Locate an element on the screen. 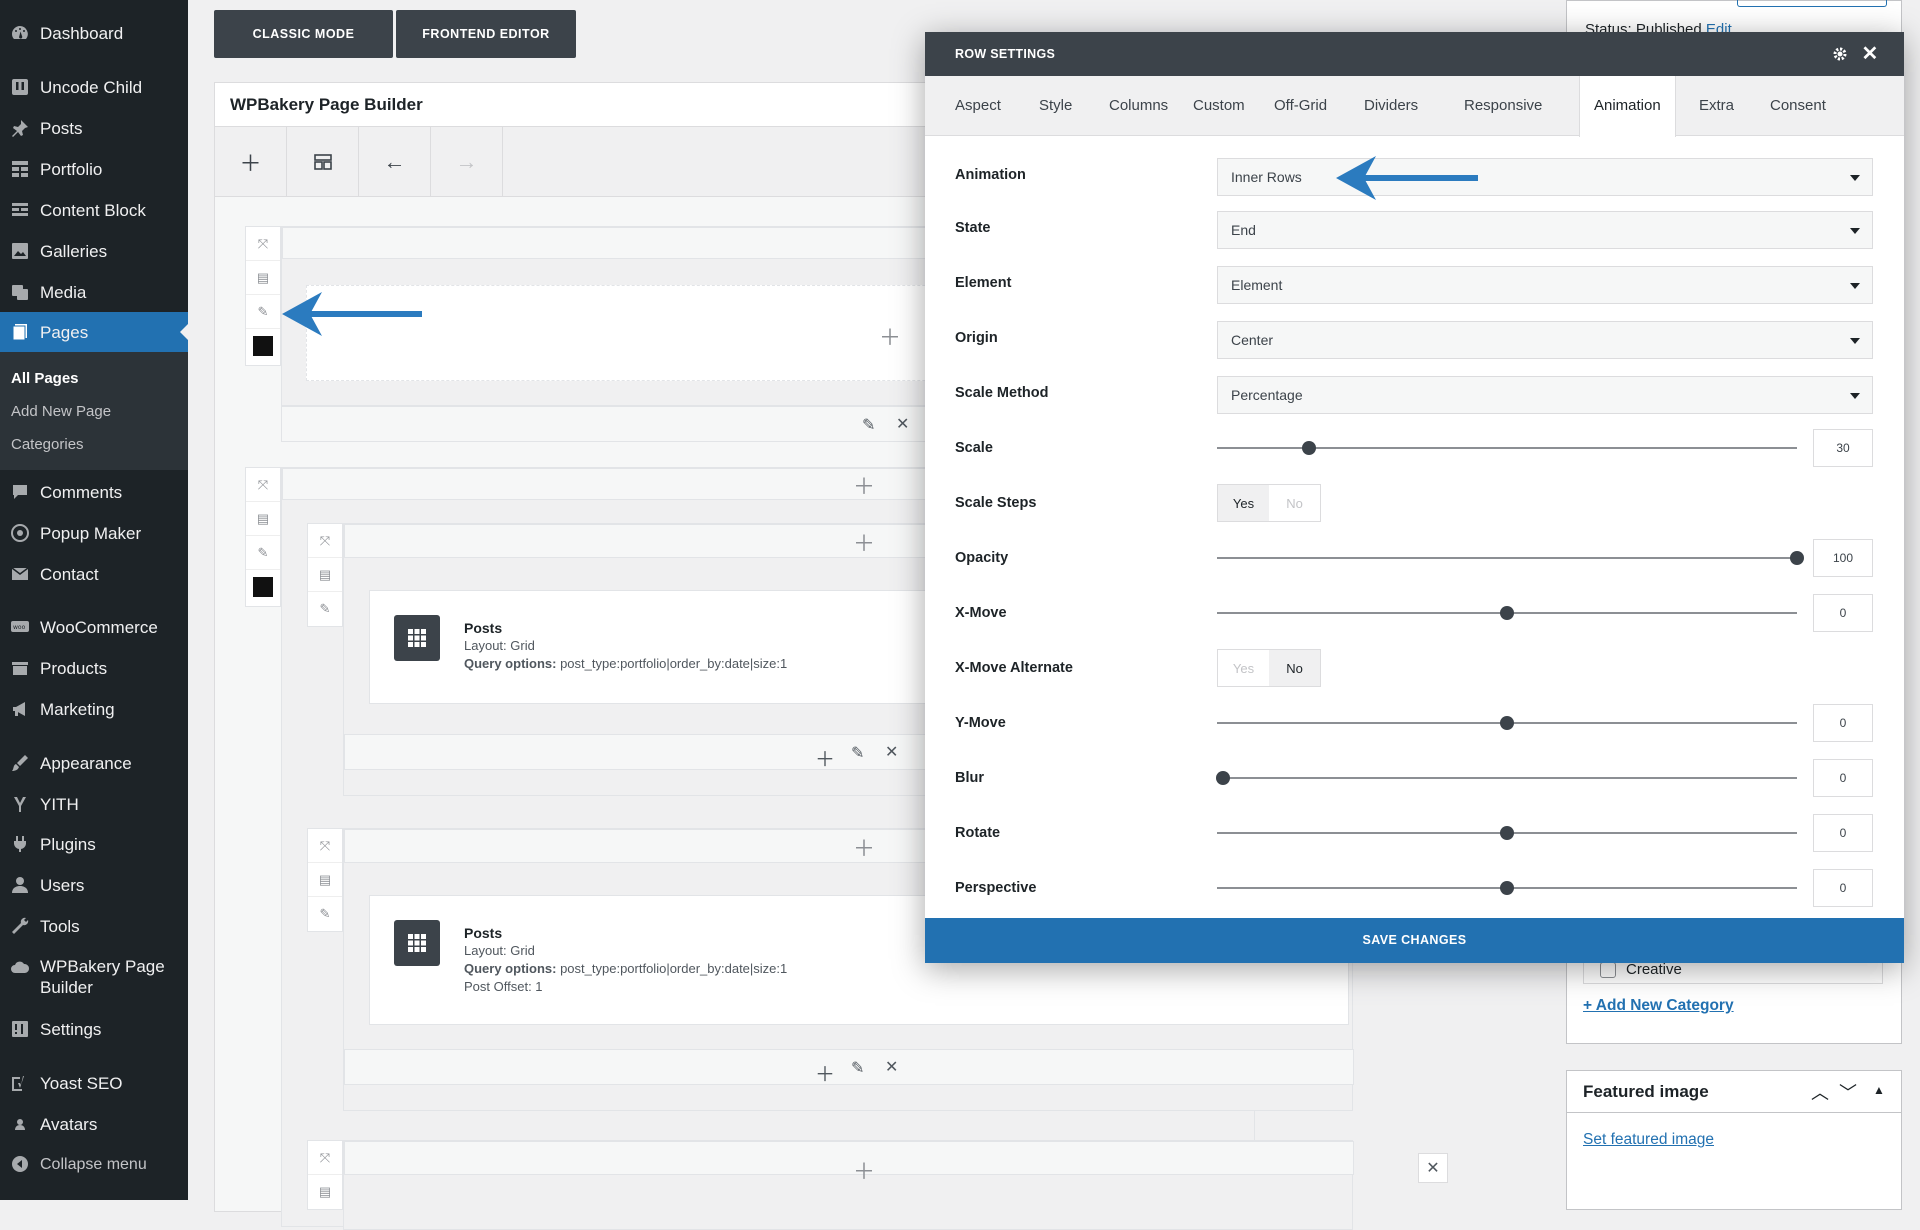  redo-button: → is located at coordinates (467, 162).